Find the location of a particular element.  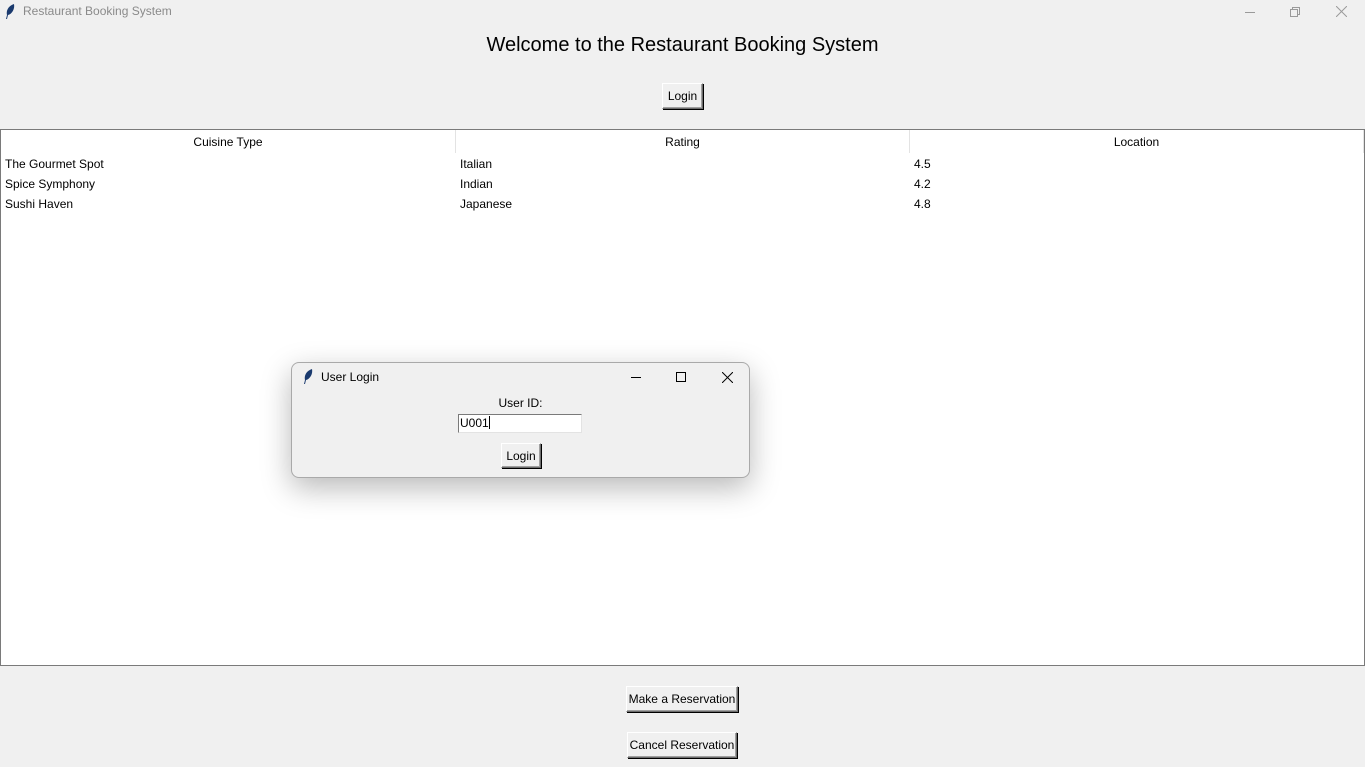

table-cell: Italian is located at coordinates (476, 164).